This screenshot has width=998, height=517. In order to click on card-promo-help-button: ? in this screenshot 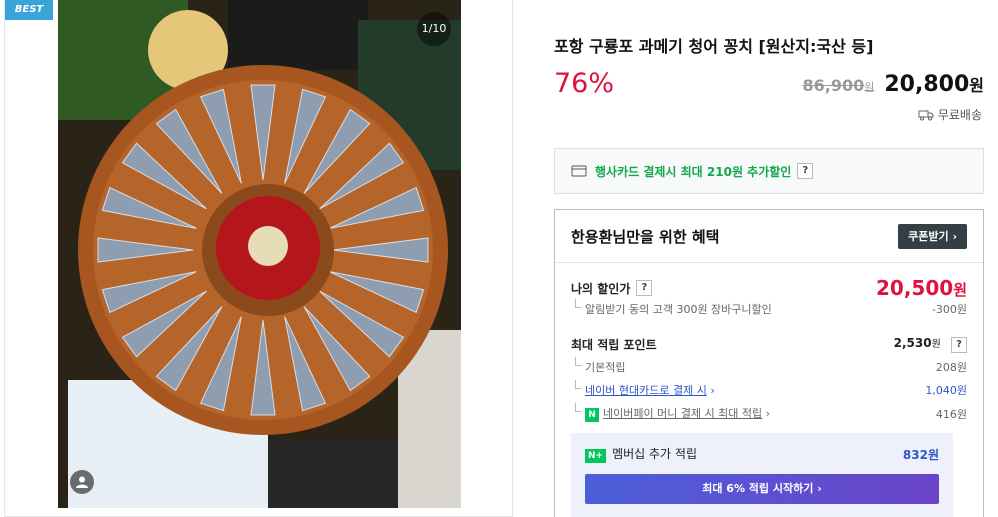, I will do `click(805, 171)`.